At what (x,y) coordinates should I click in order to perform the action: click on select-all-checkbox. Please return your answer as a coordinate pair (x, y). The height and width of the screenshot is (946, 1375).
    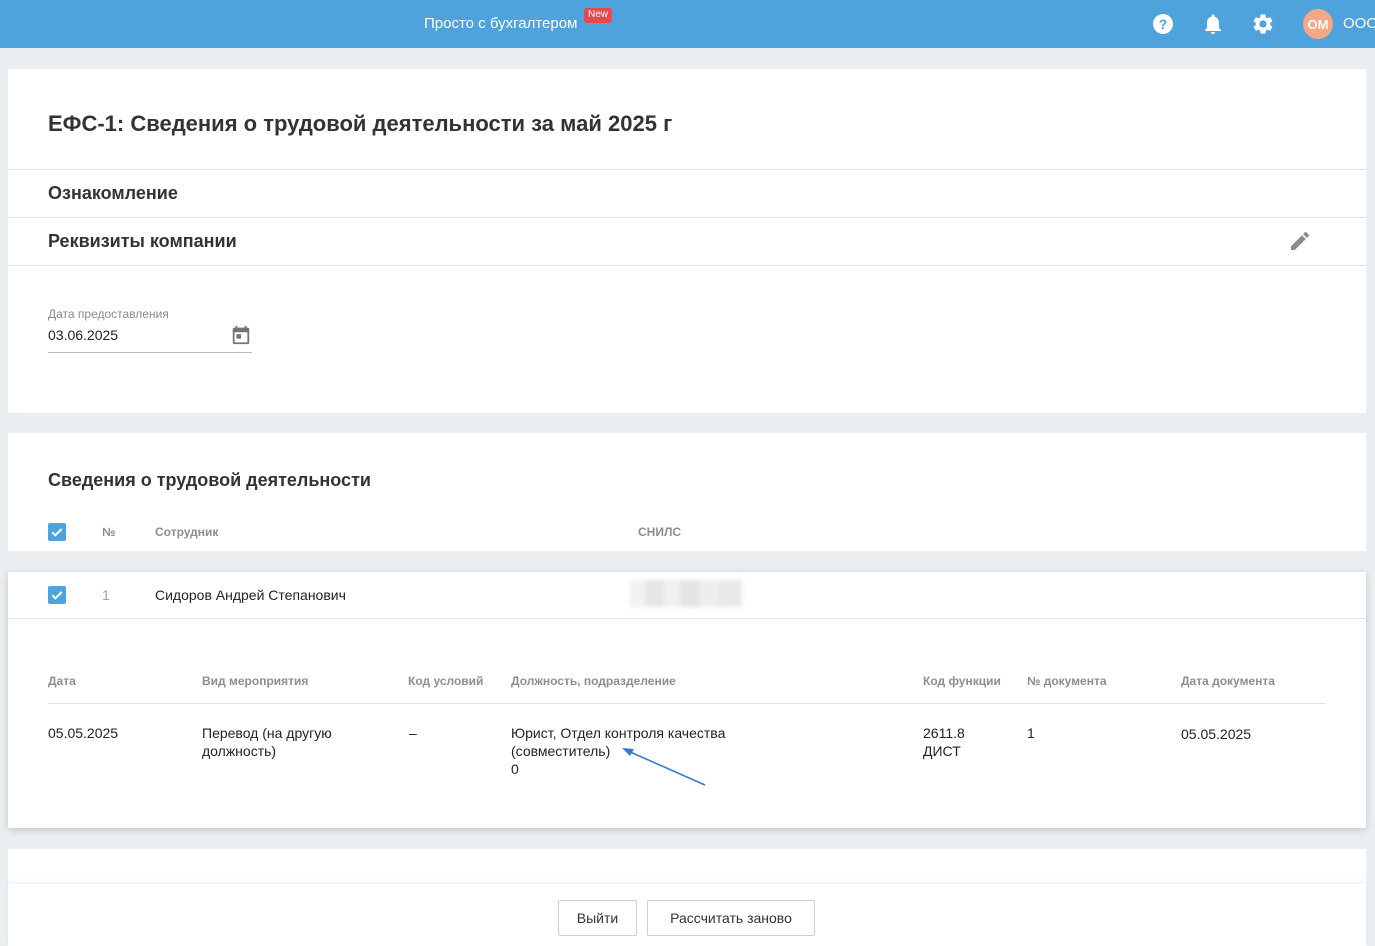
    Looking at the image, I should click on (57, 532).